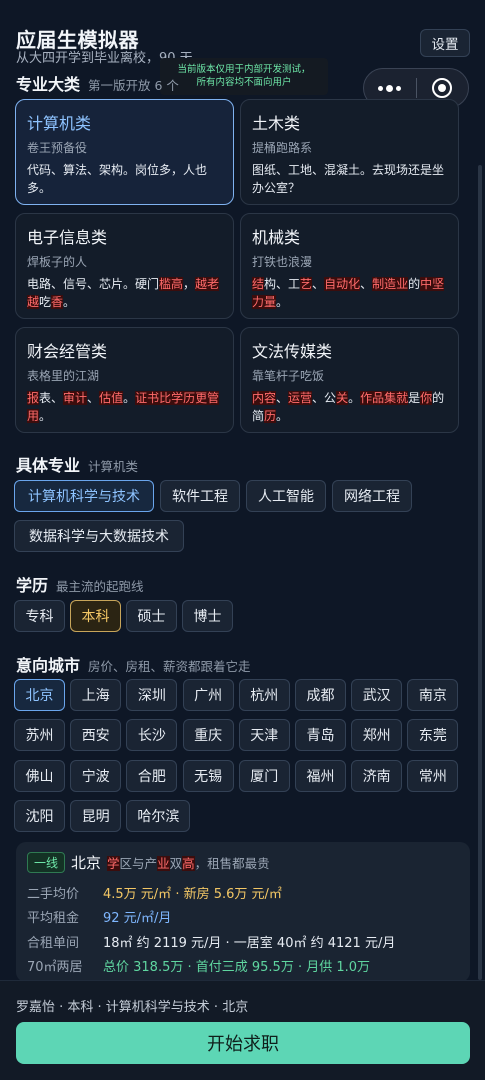  I want to click on city-desc: 学区与产业双高，租售都最贵, so click(188, 863).